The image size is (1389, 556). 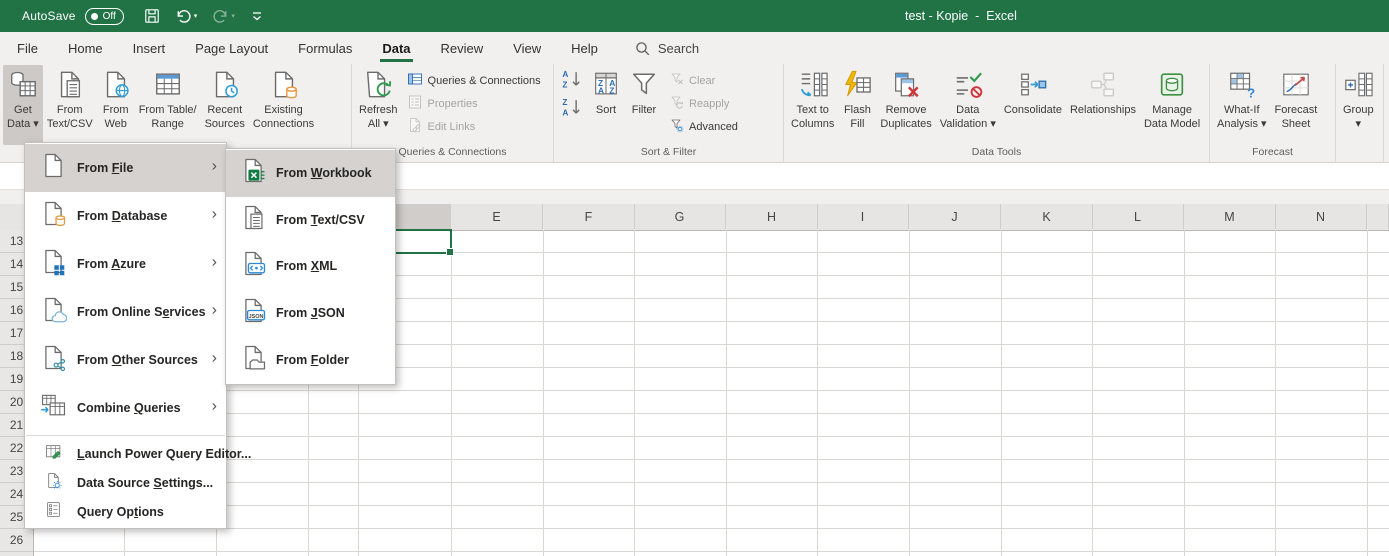 I want to click on save-icon, so click(x=151, y=16).